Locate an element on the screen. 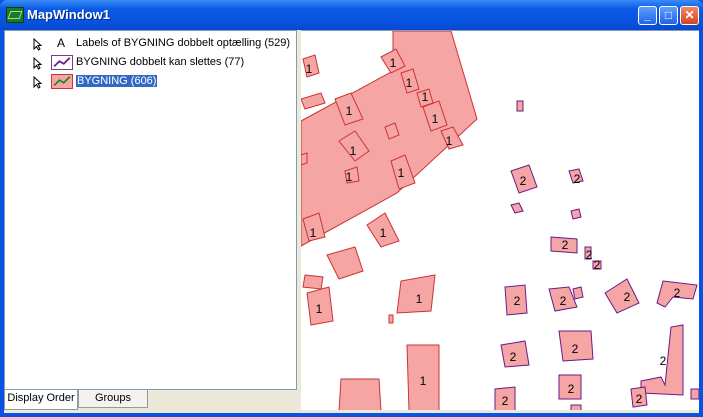  polygon-layer-icon is located at coordinates (62, 81).